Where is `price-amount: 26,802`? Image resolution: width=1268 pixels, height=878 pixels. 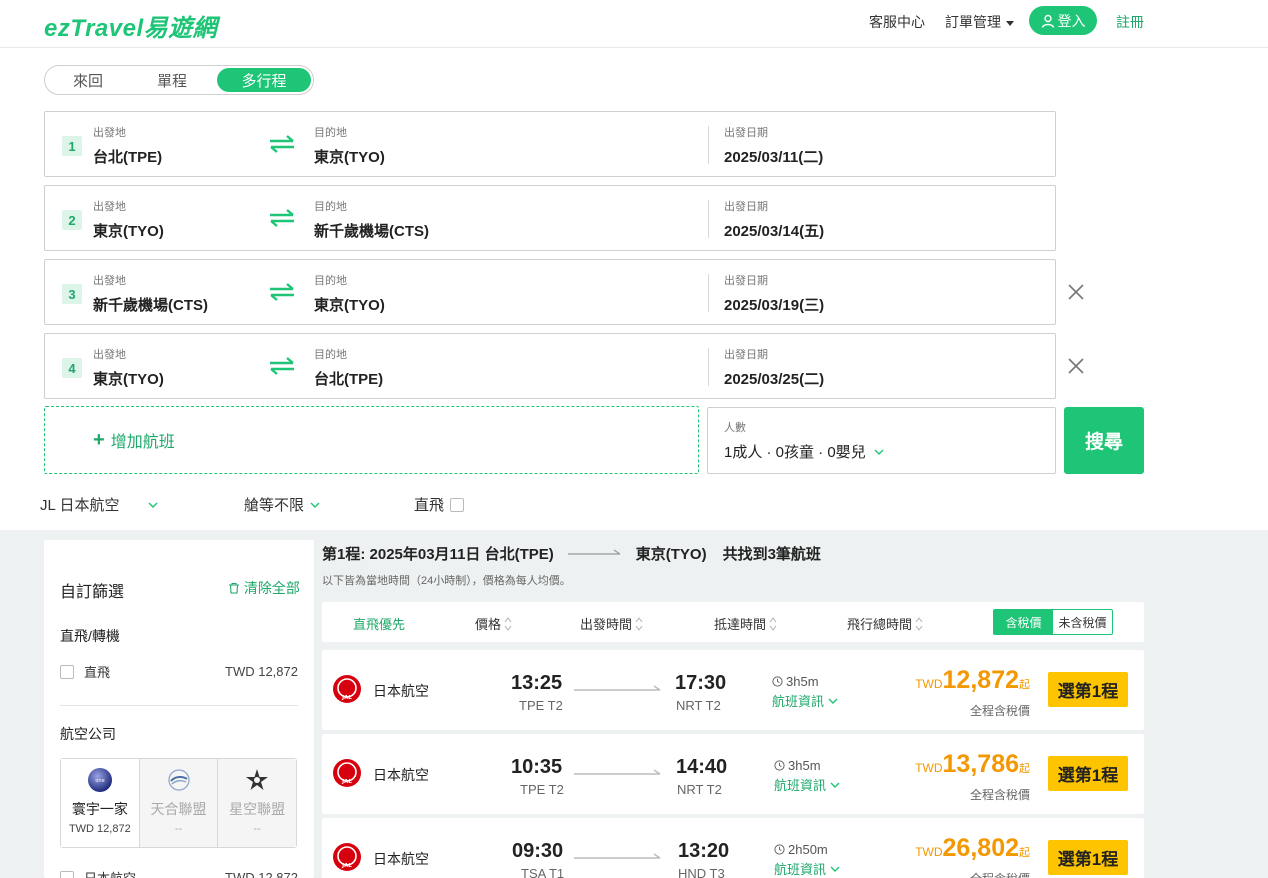
price-amount: 26,802 is located at coordinates (980, 848).